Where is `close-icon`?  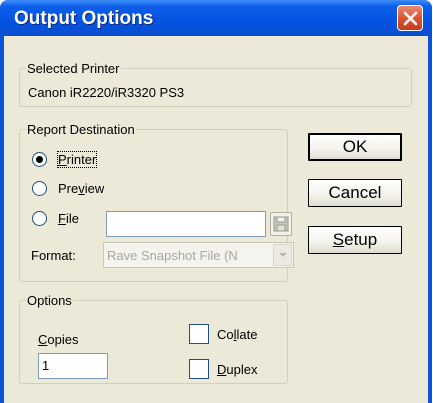
close-icon is located at coordinates (410, 18).